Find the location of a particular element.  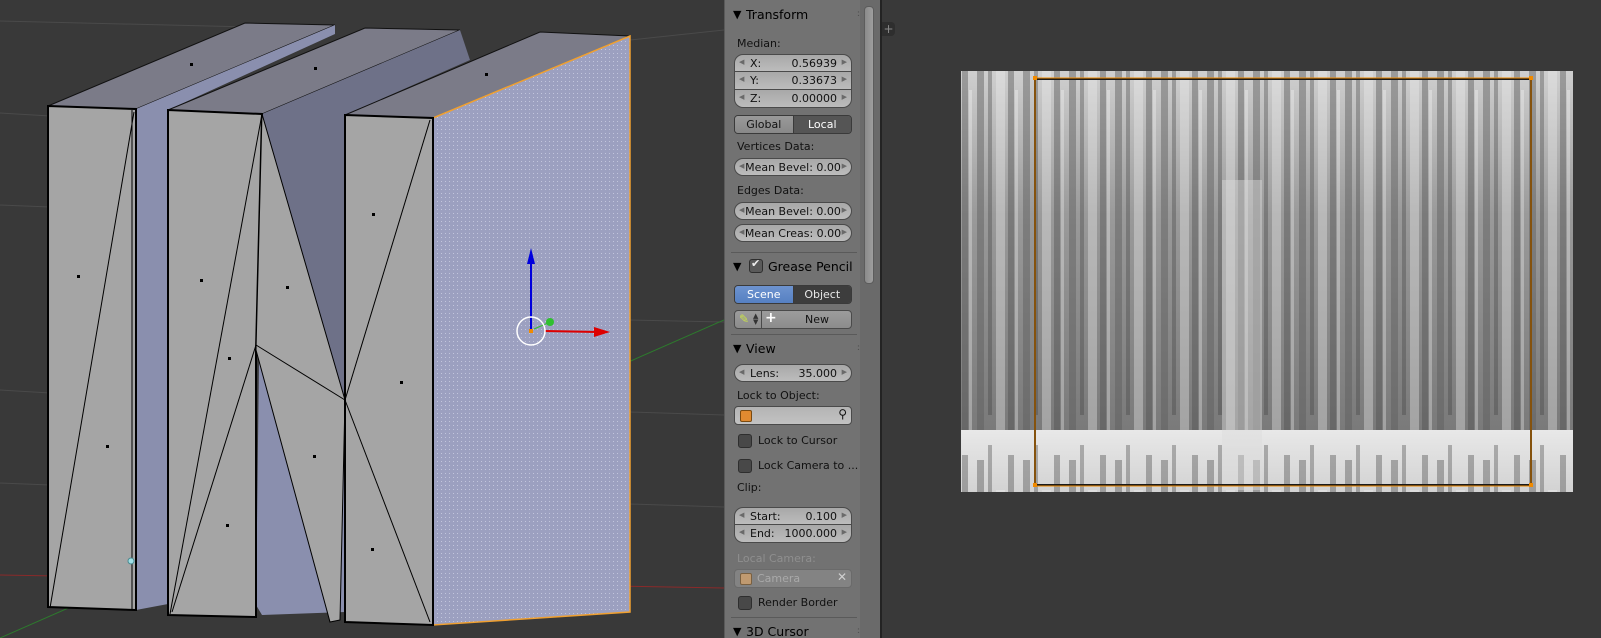

new-grease-pencil-button: New is located at coordinates (817, 319).